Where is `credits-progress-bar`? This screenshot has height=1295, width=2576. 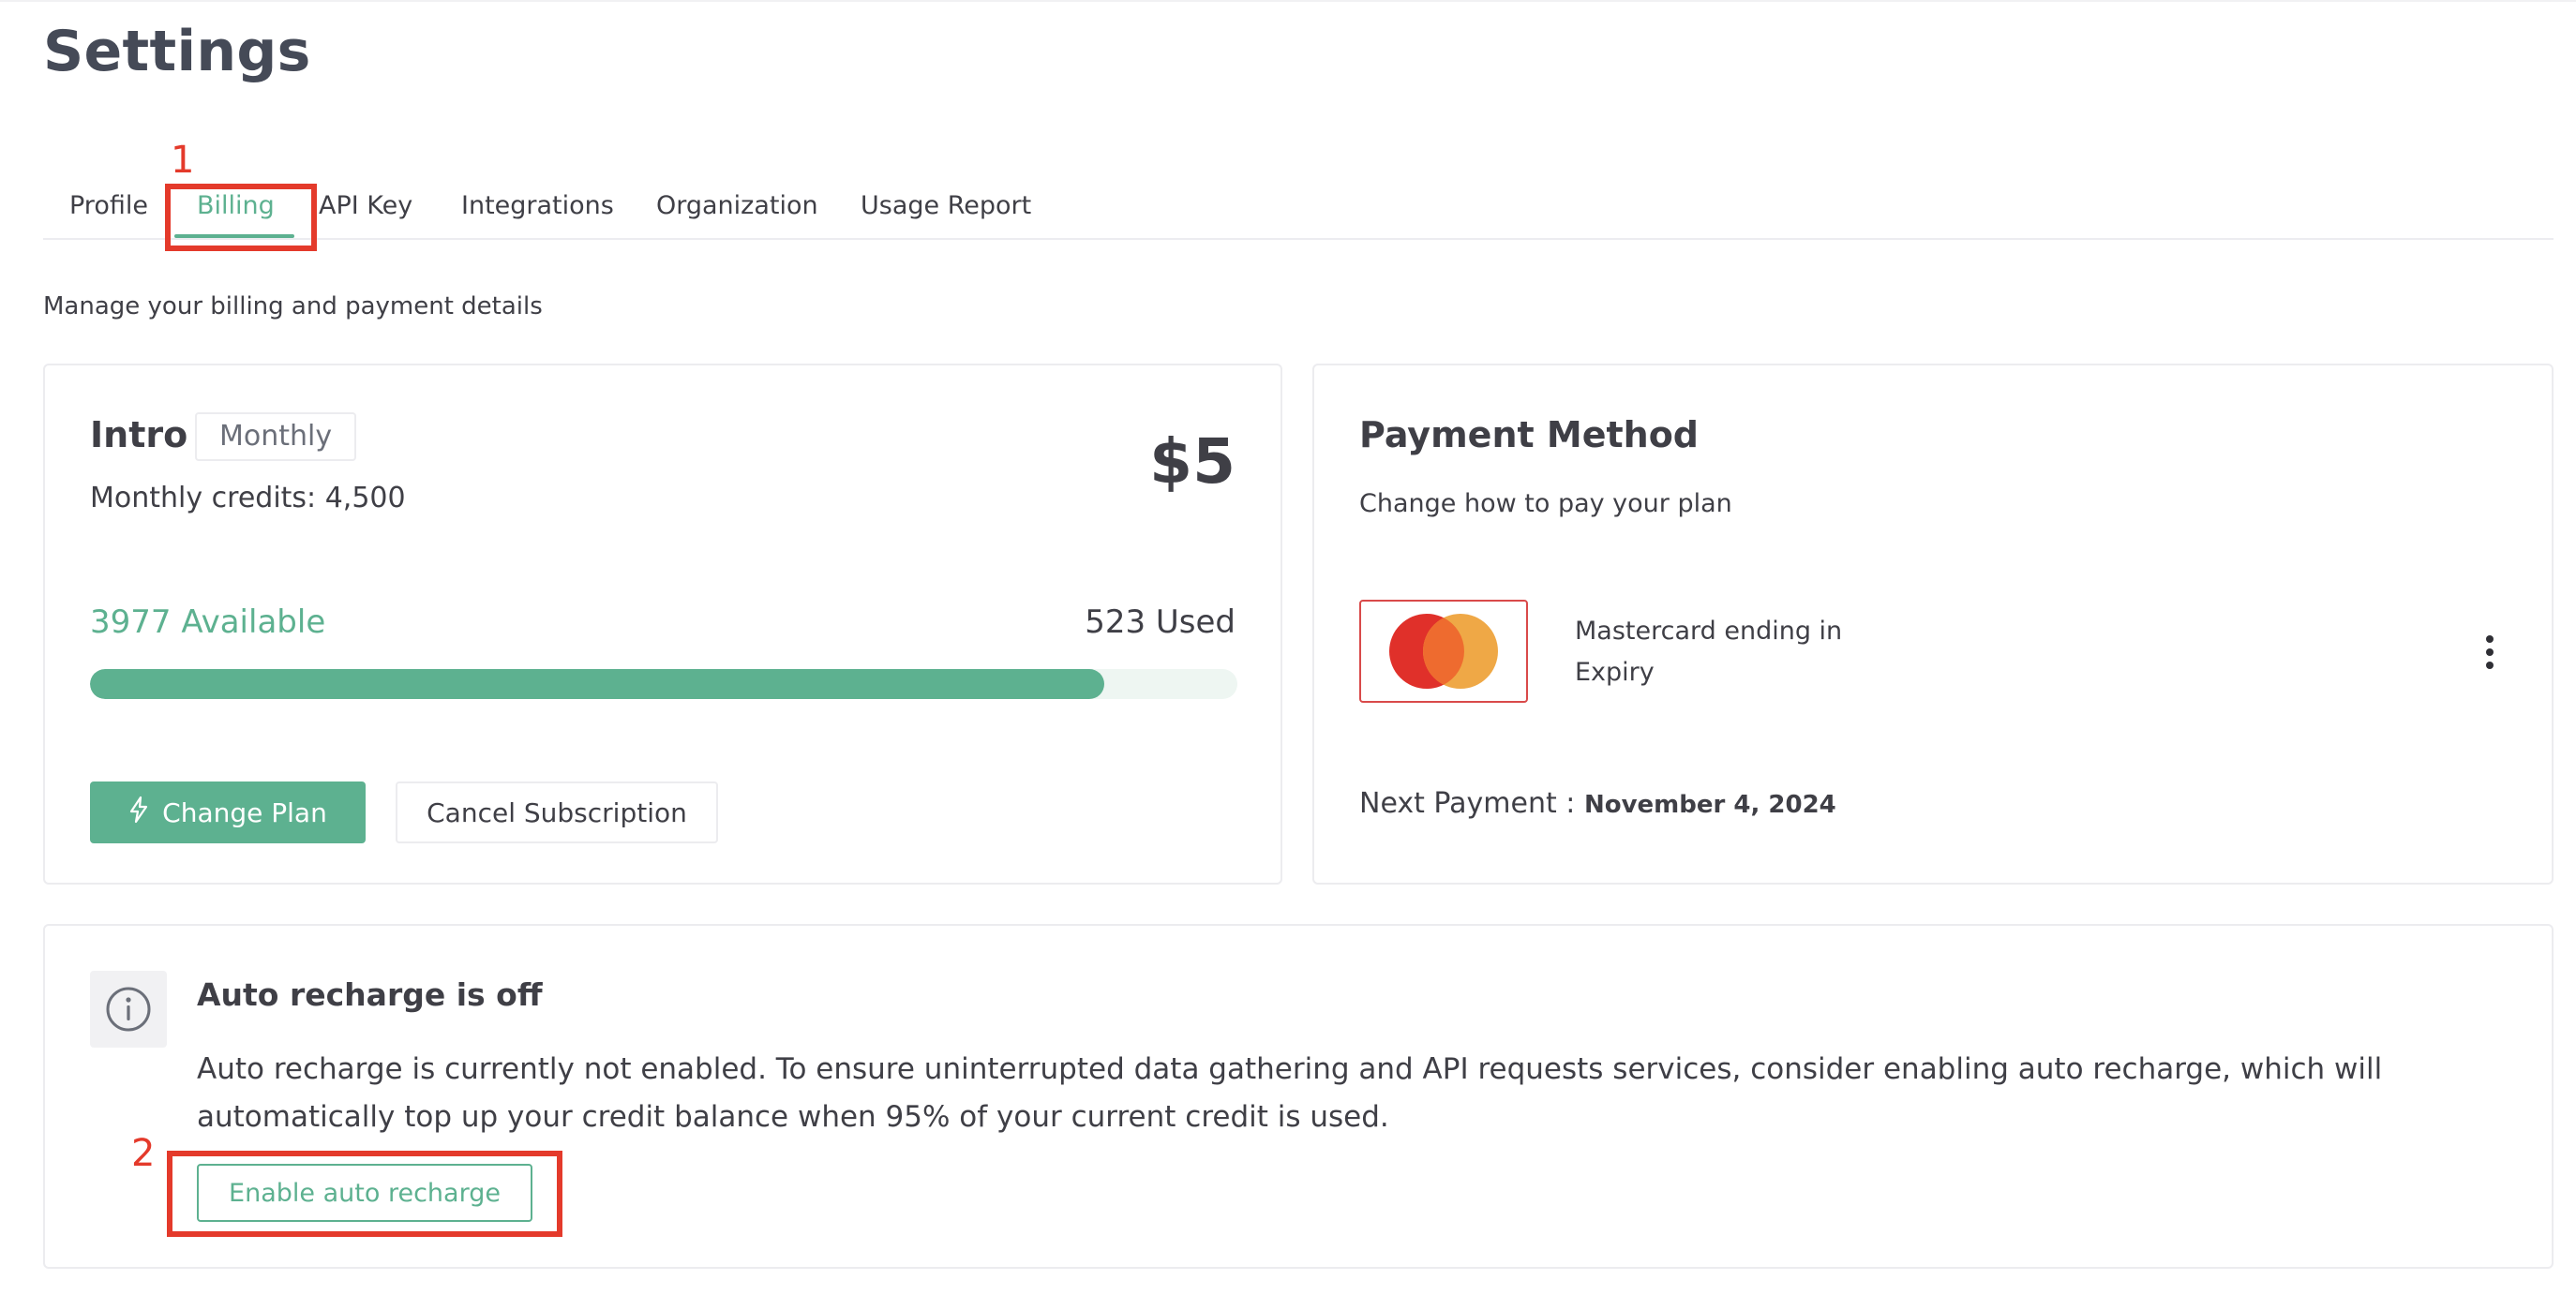 credits-progress-bar is located at coordinates (664, 684).